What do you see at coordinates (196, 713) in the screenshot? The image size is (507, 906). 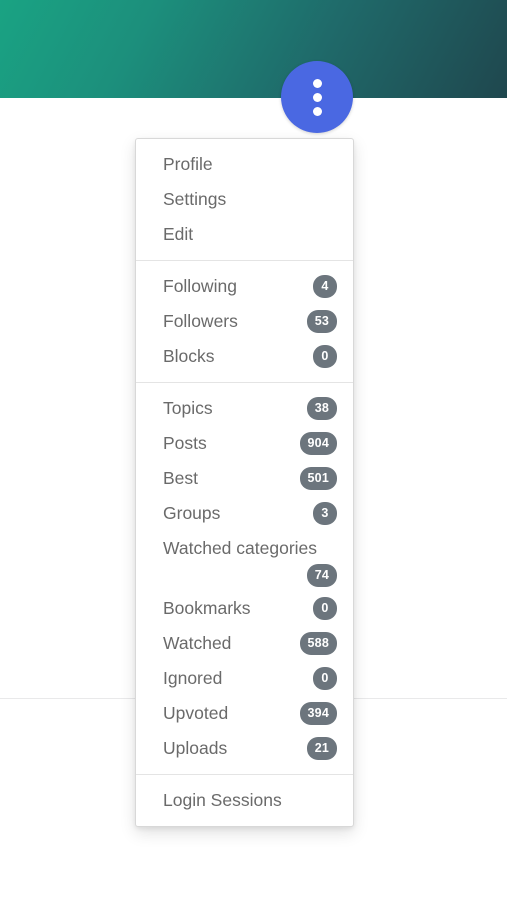 I see `menu-item-label: Upvoted` at bounding box center [196, 713].